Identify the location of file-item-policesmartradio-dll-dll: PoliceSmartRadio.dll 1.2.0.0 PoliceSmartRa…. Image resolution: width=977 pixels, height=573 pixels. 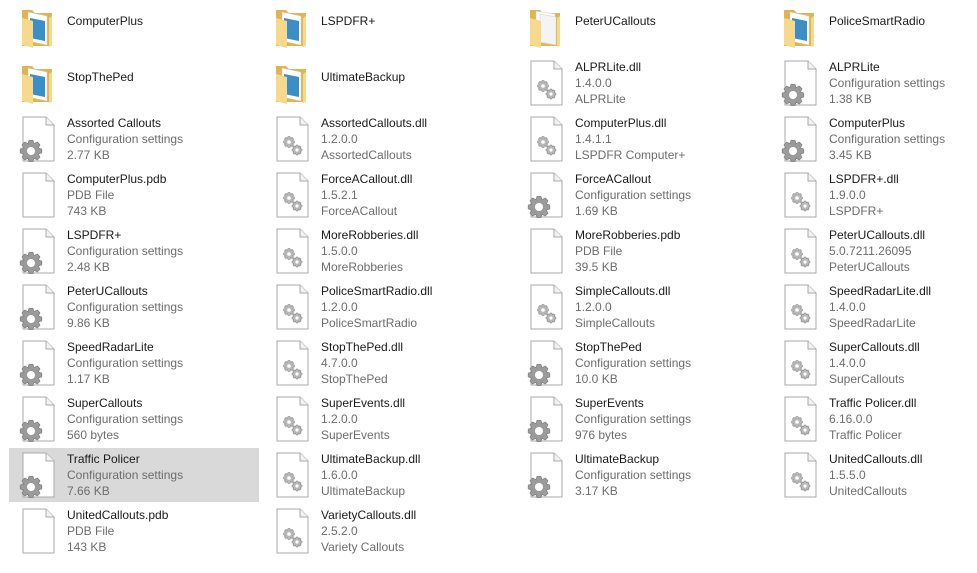
(388, 307).